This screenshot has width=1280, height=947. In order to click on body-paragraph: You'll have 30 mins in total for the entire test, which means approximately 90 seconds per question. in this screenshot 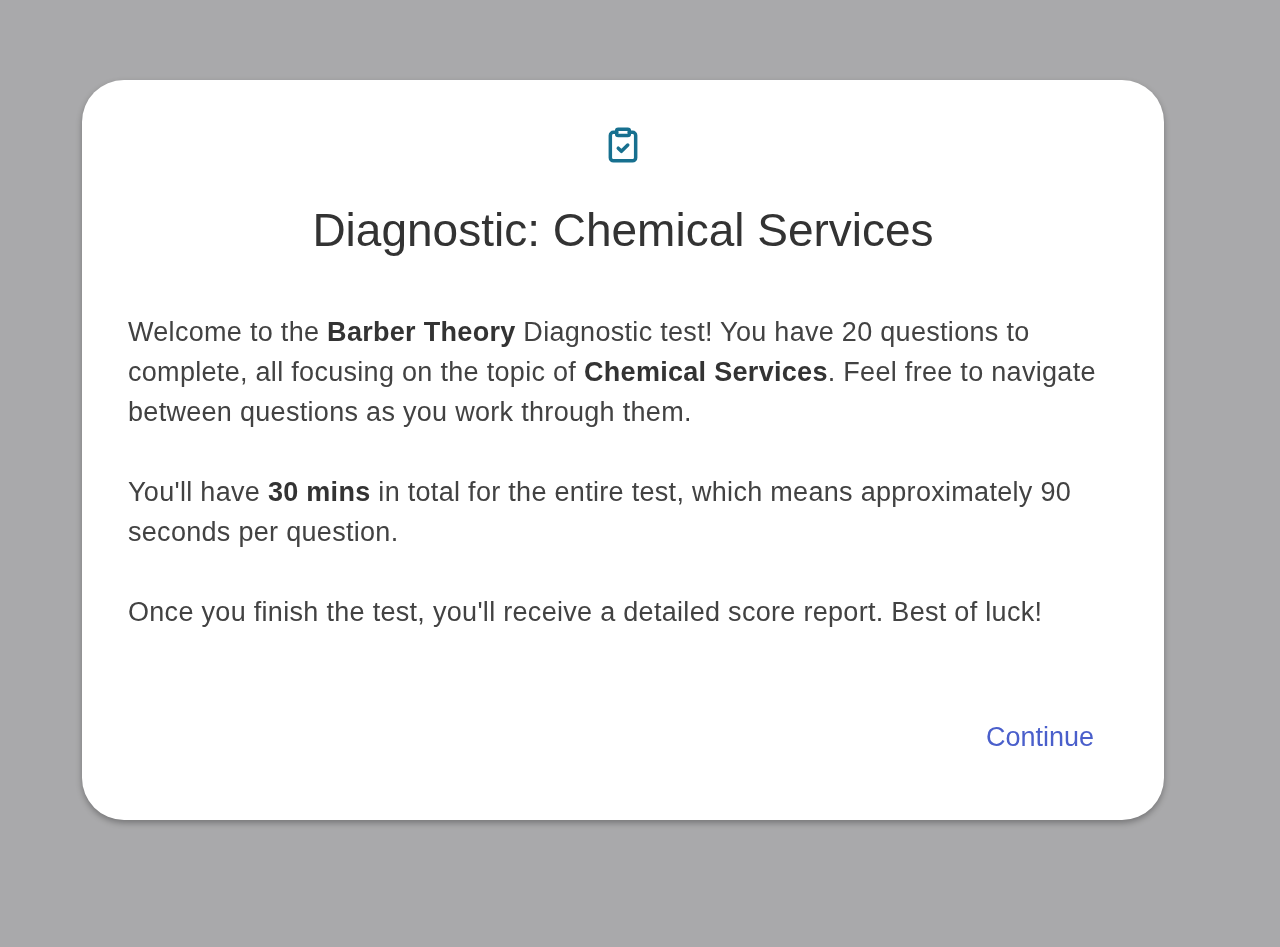, I will do `click(600, 512)`.